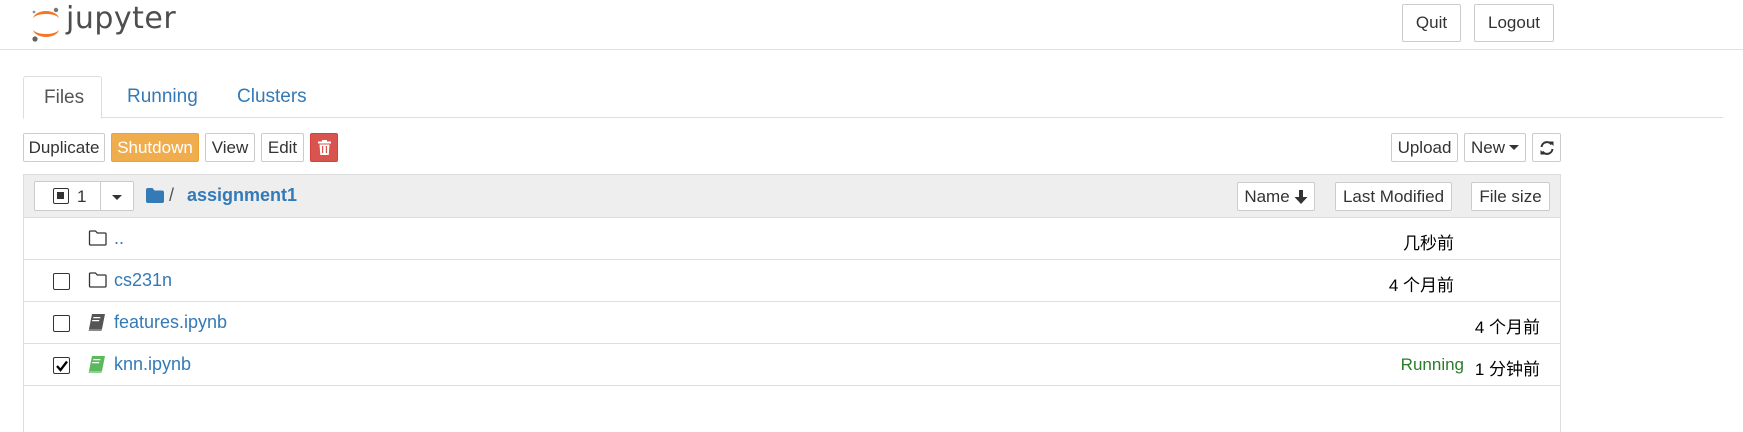 Image resolution: width=1743 pixels, height=432 pixels. What do you see at coordinates (792, 323) in the screenshot?
I see `list-item: features.ipynb 4 个月前` at bounding box center [792, 323].